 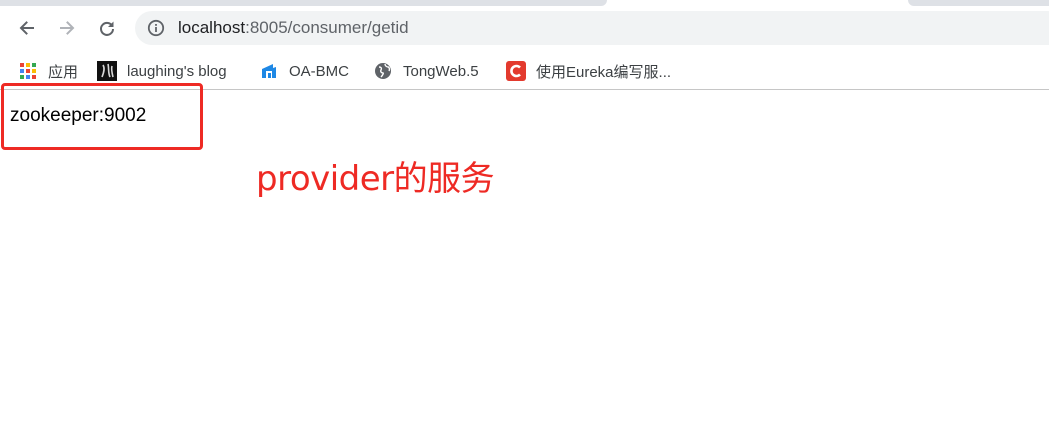 I want to click on back-button, so click(x=27, y=28).